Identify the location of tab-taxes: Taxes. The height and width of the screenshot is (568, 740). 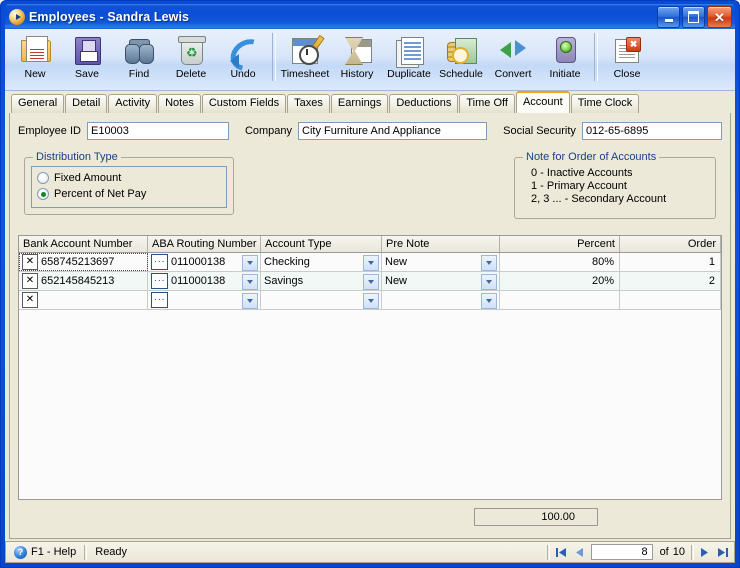
(308, 103).